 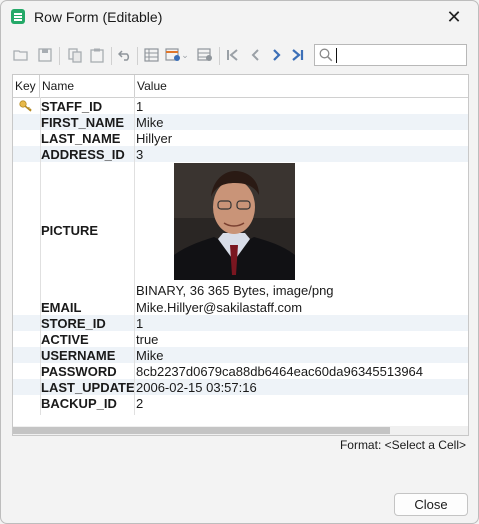 What do you see at coordinates (61, 307) in the screenshot?
I see `field-name: EMAIL` at bounding box center [61, 307].